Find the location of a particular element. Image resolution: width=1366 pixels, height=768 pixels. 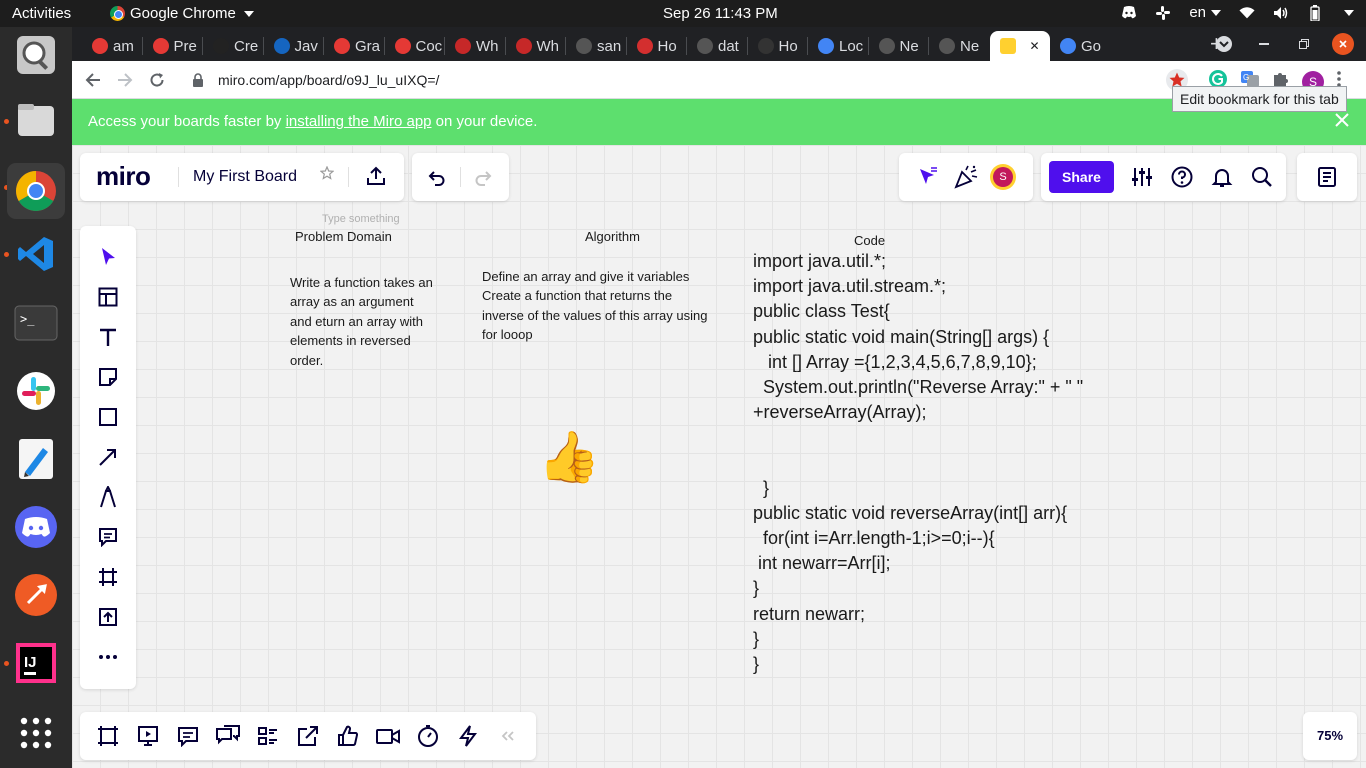

install-app-link: installing the Miro app is located at coordinates (359, 121).